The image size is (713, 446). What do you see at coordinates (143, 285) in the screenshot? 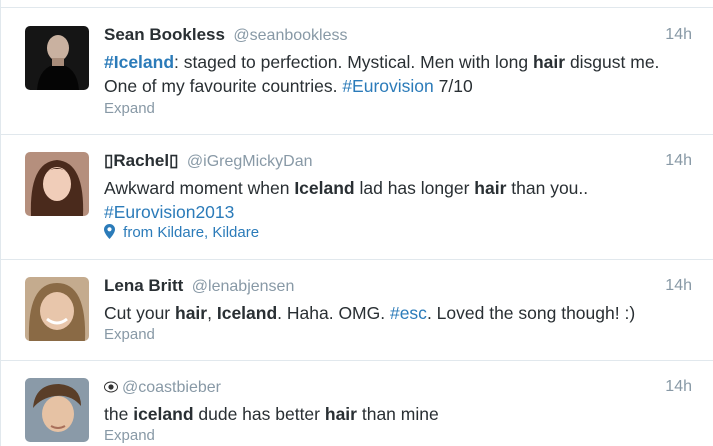
I see `user-name: Lena Britt` at bounding box center [143, 285].